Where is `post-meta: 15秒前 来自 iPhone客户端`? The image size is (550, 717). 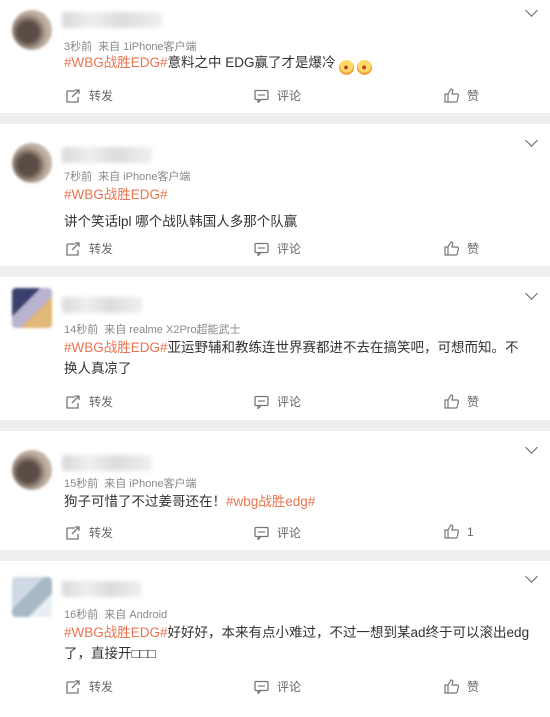
post-meta: 15秒前 来自 iPhone客户端 is located at coordinates (130, 483).